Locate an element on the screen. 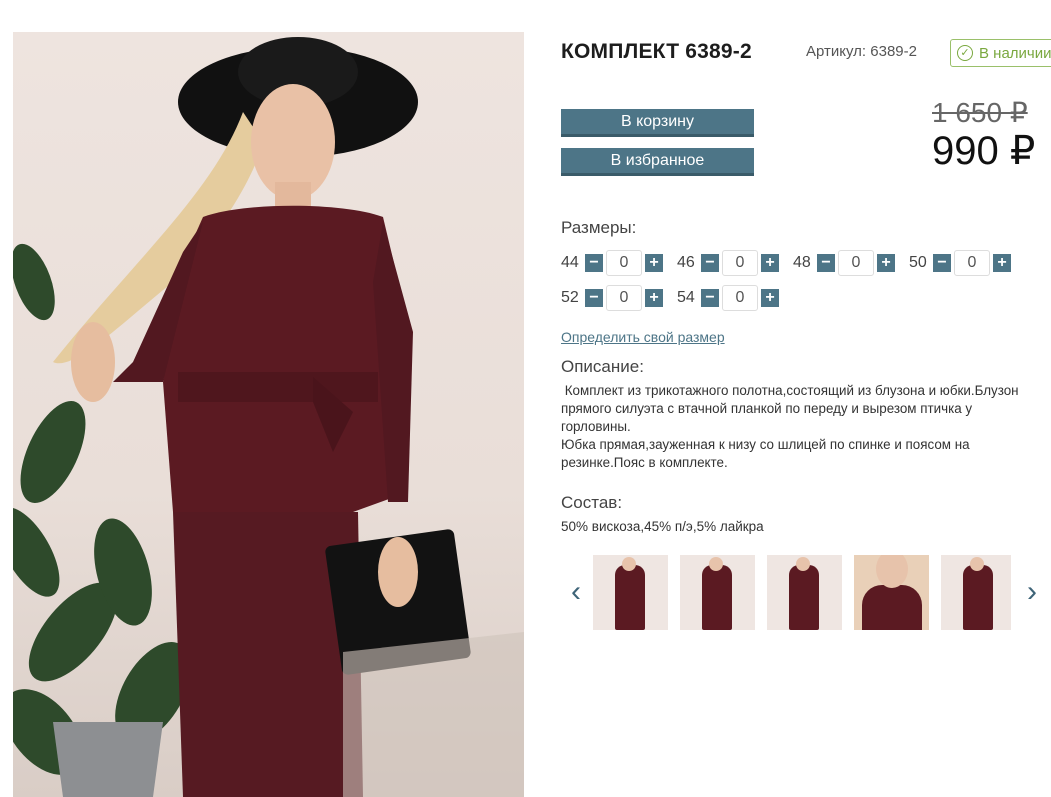 The height and width of the screenshot is (797, 1051). size-value: 46 is located at coordinates (686, 262).